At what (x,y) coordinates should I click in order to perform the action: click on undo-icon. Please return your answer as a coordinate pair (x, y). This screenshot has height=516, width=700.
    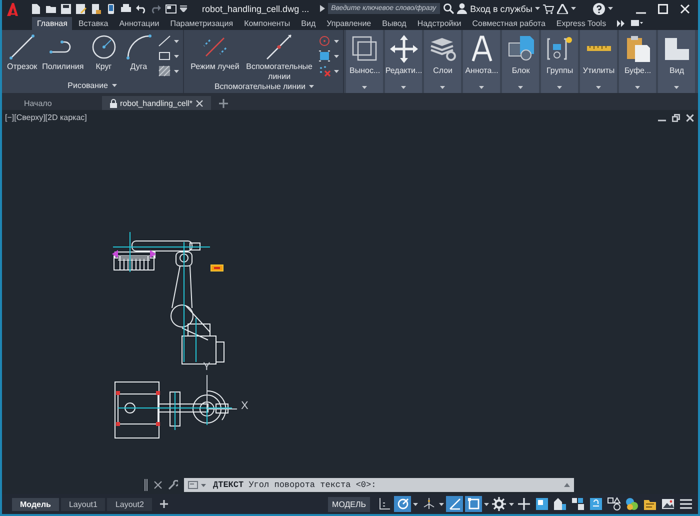
    Looking at the image, I should click on (141, 8).